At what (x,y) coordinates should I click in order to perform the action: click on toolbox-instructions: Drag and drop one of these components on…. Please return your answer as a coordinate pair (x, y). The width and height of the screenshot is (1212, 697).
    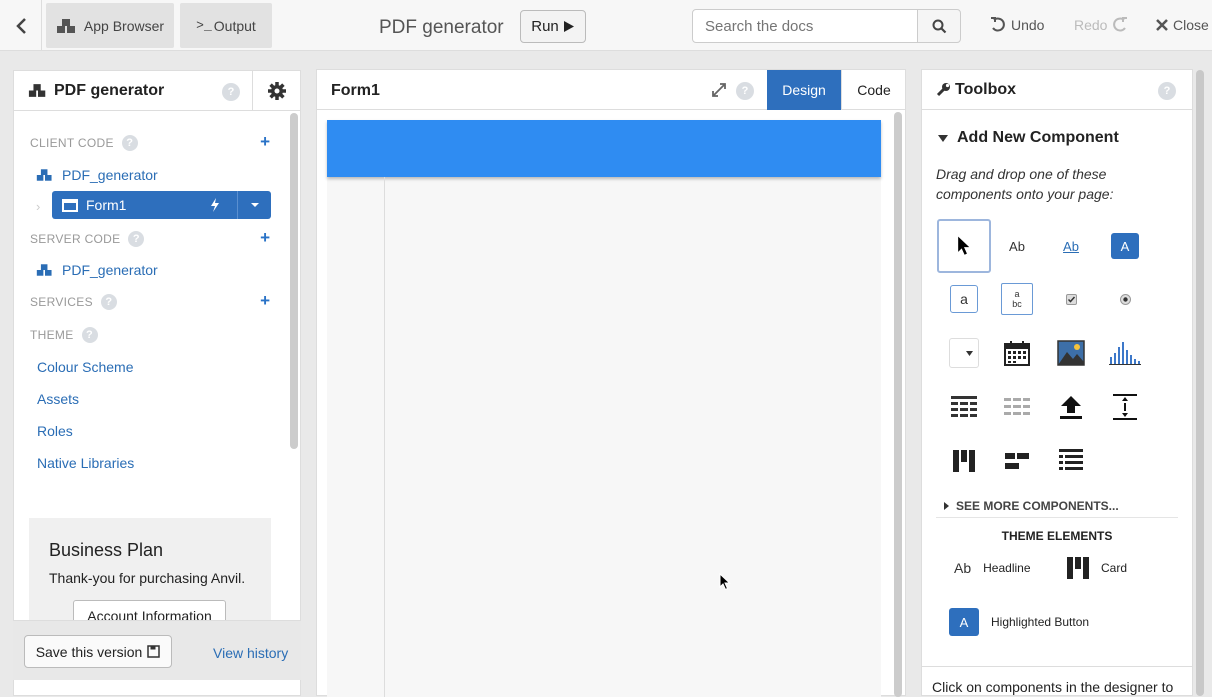
    Looking at the image, I should click on (1025, 184).